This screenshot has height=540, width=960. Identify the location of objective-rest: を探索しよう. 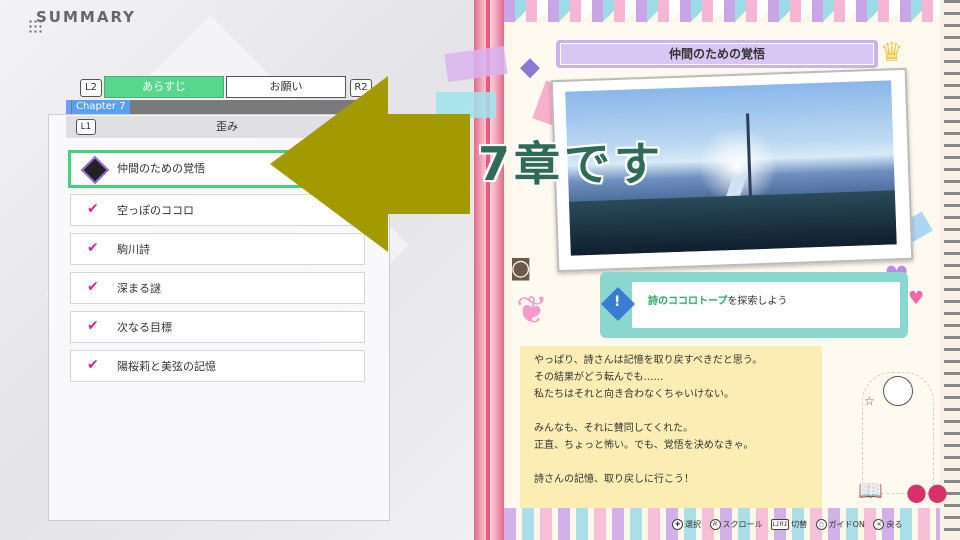
(757, 301).